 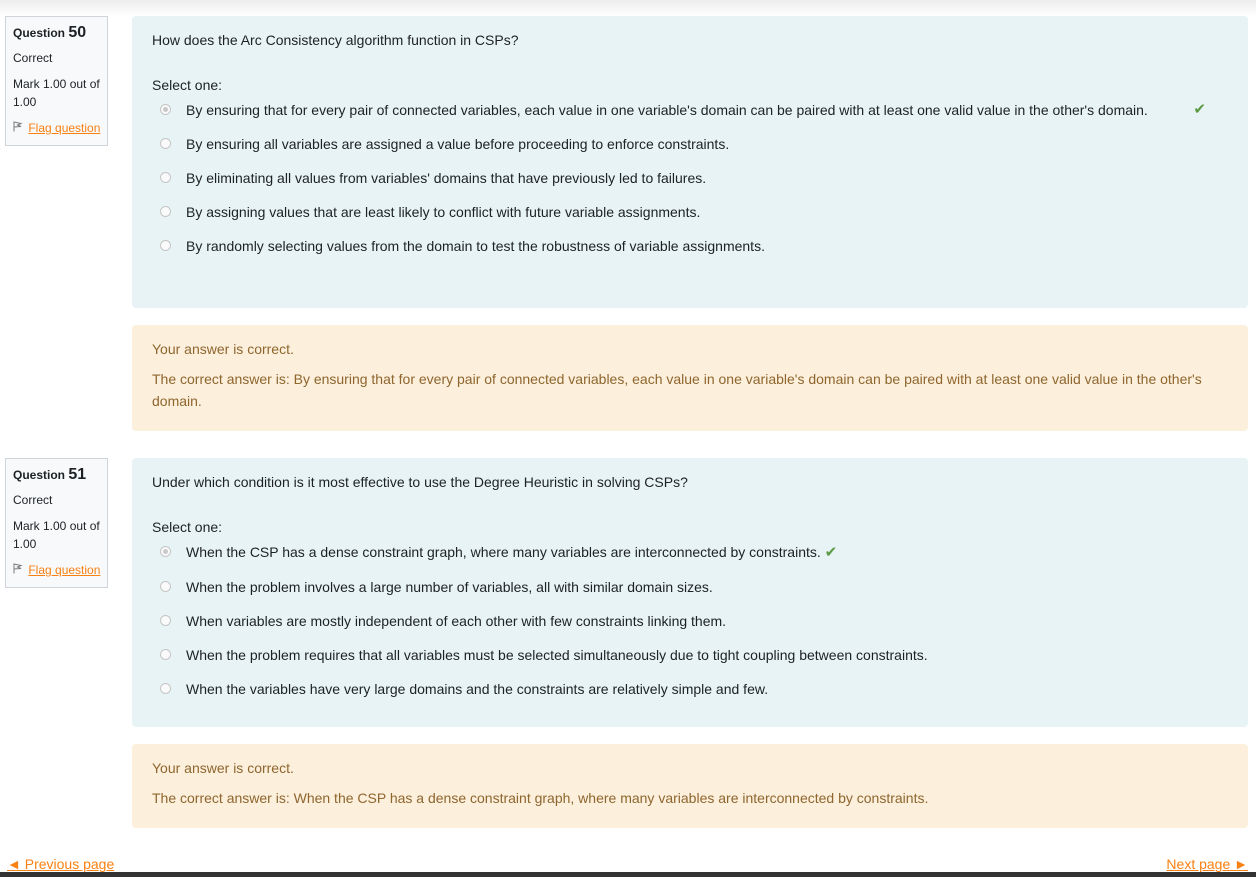 What do you see at coordinates (628, 8) in the screenshot?
I see `top-shadow` at bounding box center [628, 8].